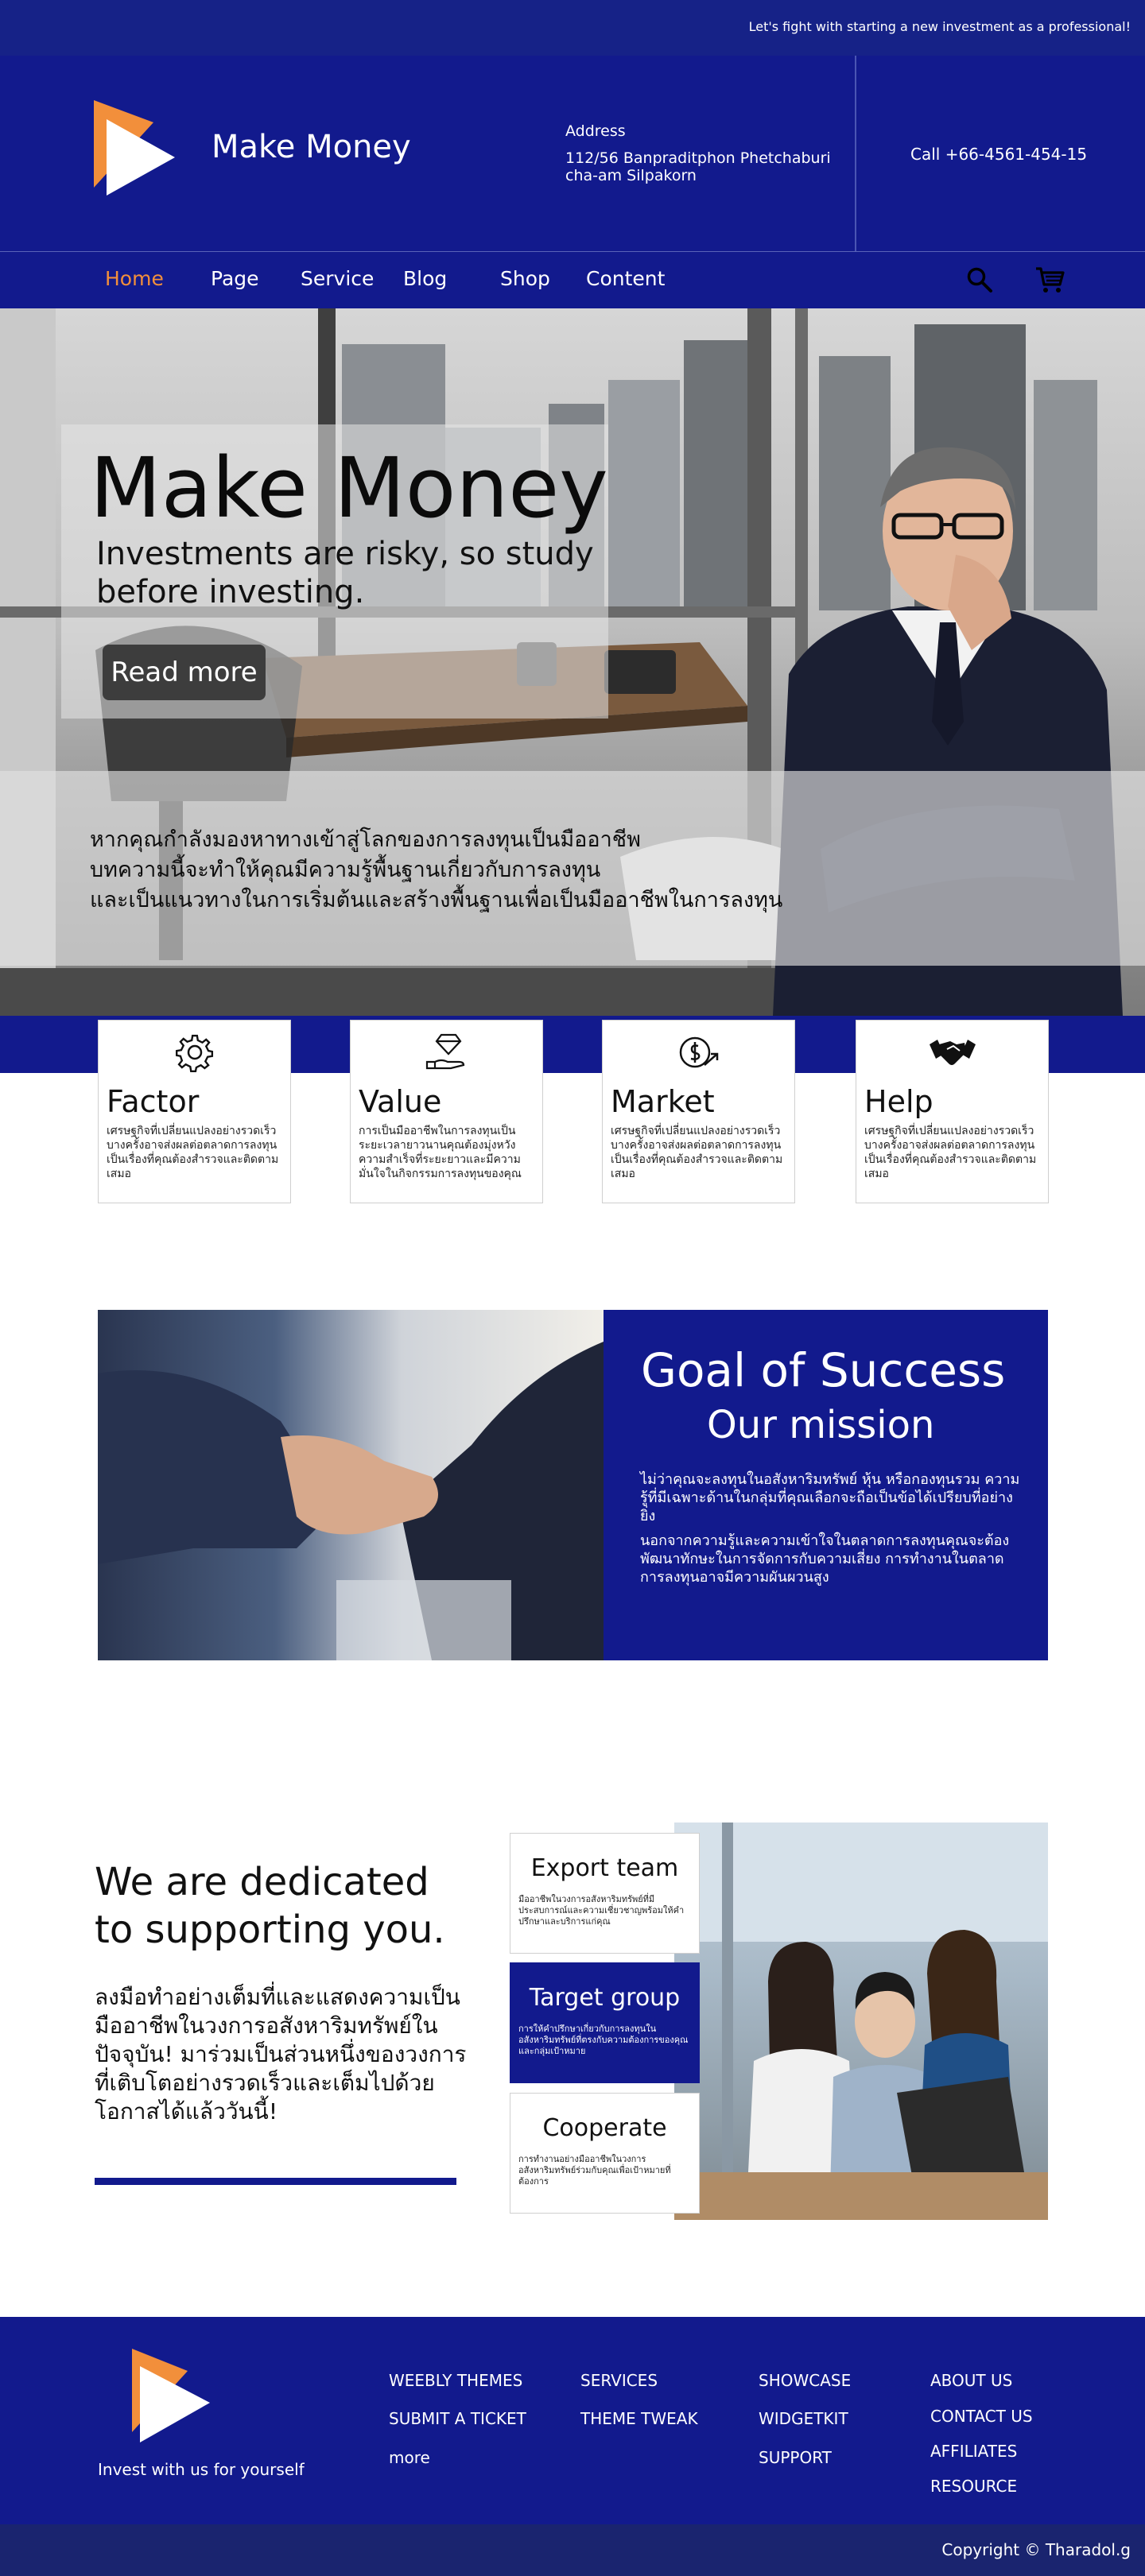  I want to click on footer-link: more, so click(409, 2457).